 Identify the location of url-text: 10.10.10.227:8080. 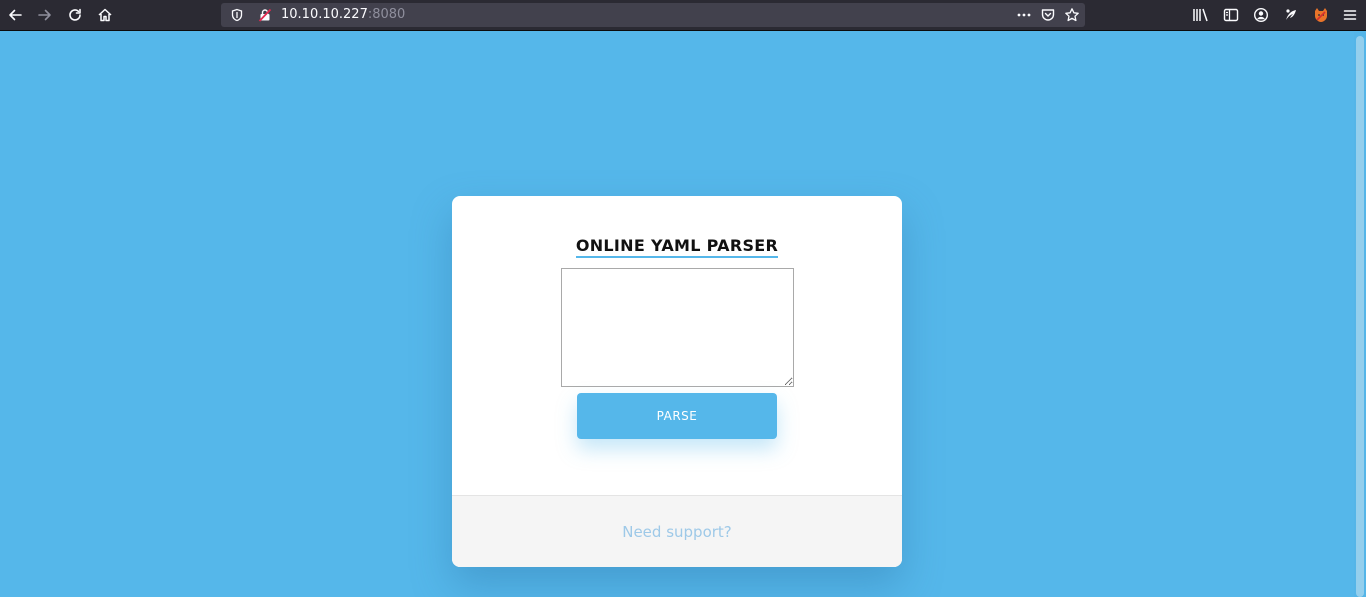
(343, 14).